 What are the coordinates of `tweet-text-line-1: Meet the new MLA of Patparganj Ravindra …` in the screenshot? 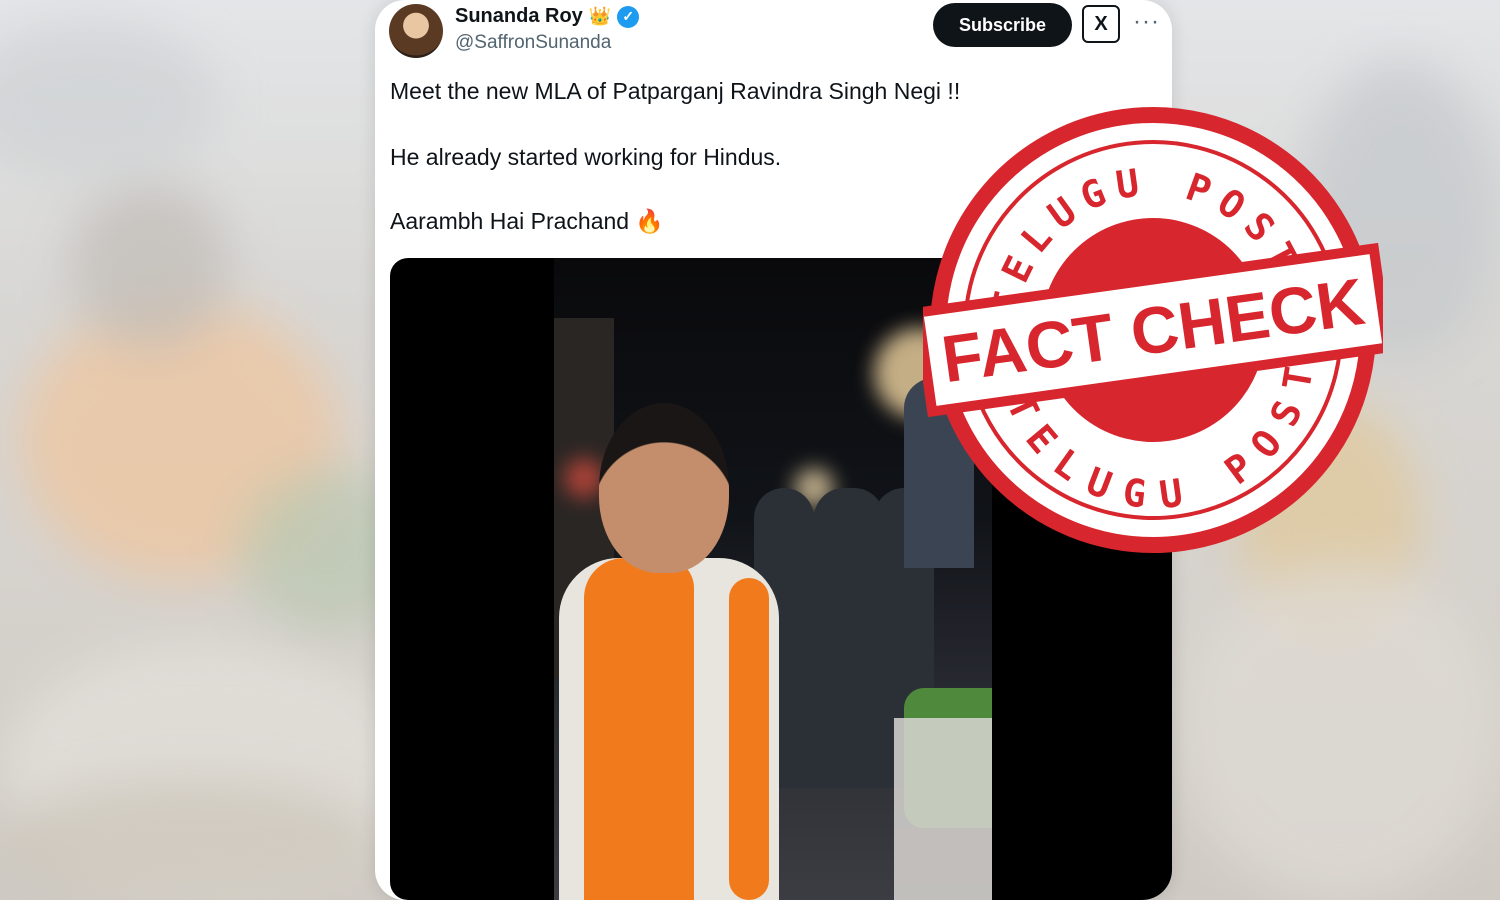 It's located at (675, 91).